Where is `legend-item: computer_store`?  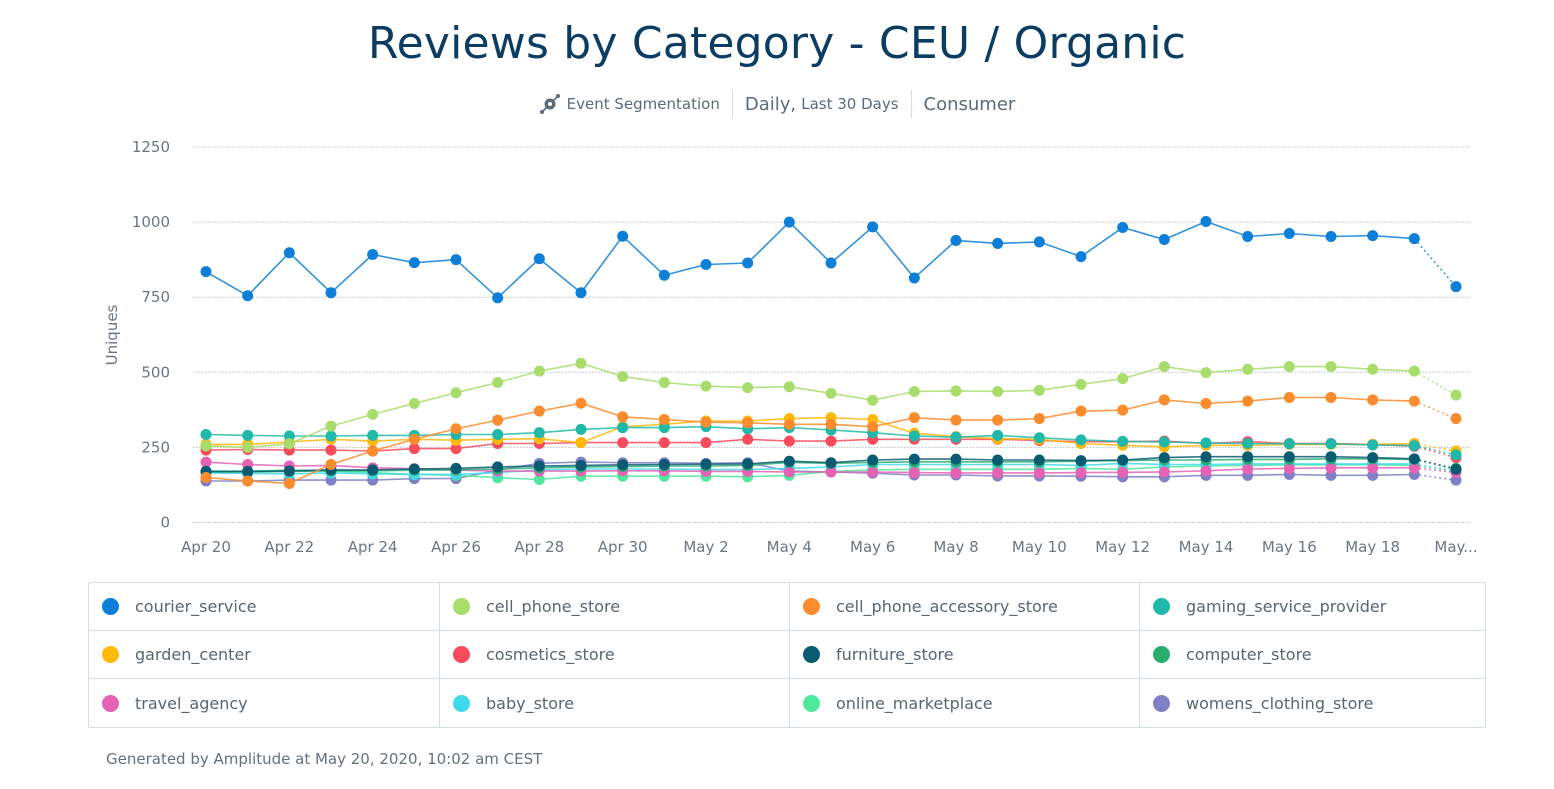
legend-item: computer_store is located at coordinates (1312, 655).